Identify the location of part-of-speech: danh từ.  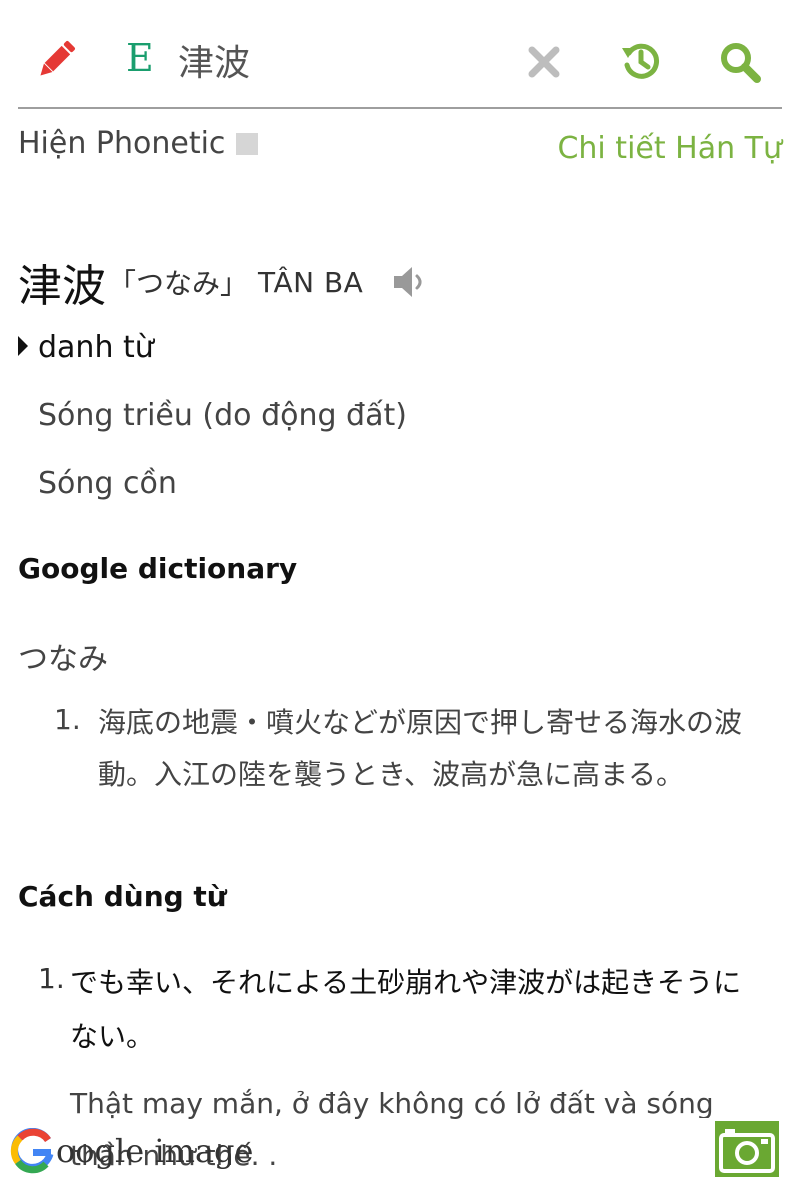
(86, 347).